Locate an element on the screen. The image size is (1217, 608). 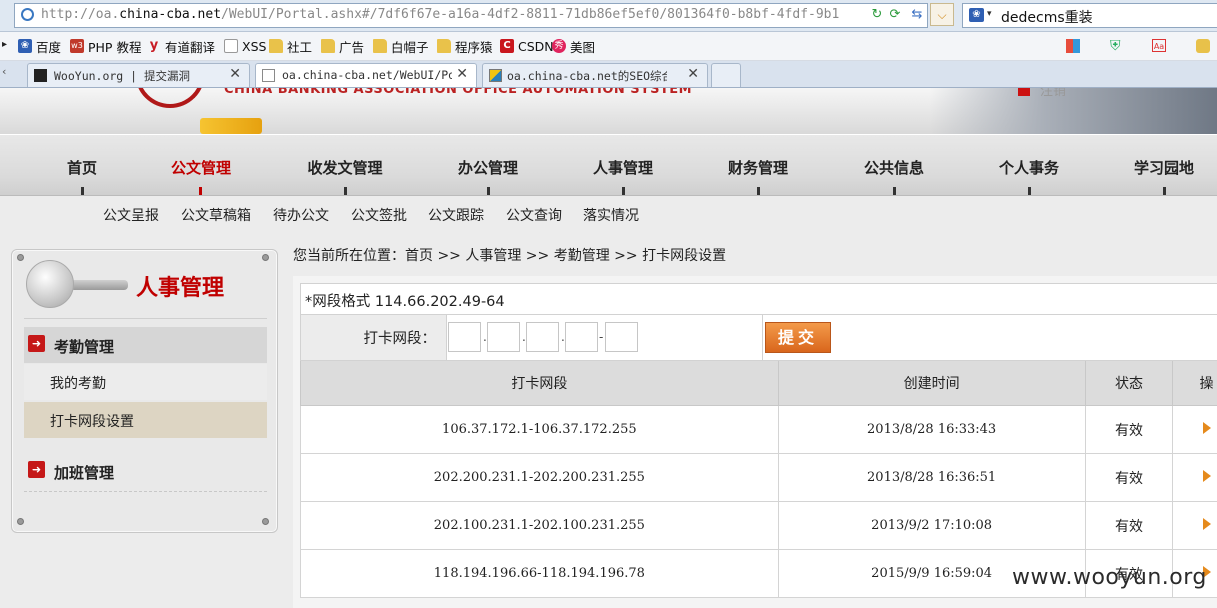
nav-hr: 人事管理 is located at coordinates (623, 167).